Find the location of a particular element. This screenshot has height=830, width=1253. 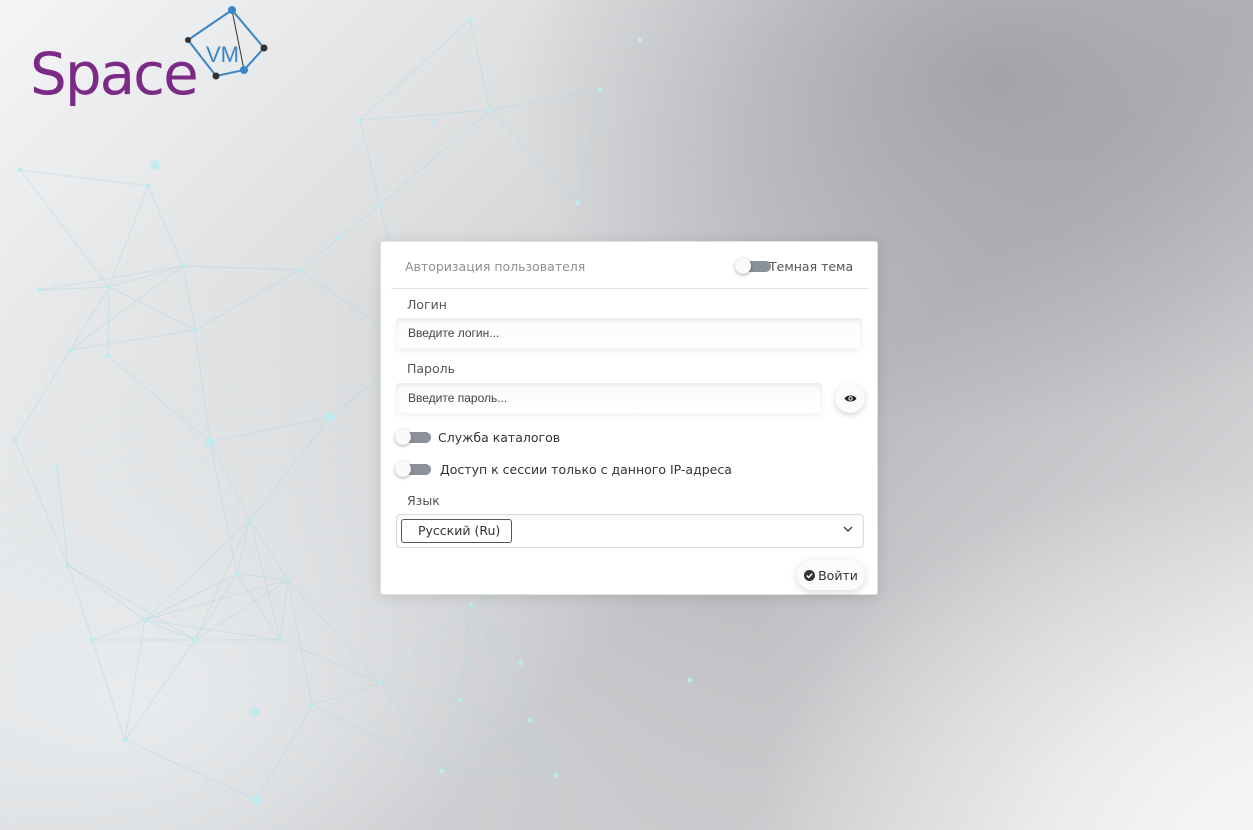

auth-dialog-header: Авторизация пользователя Темная тема is located at coordinates (630, 265).